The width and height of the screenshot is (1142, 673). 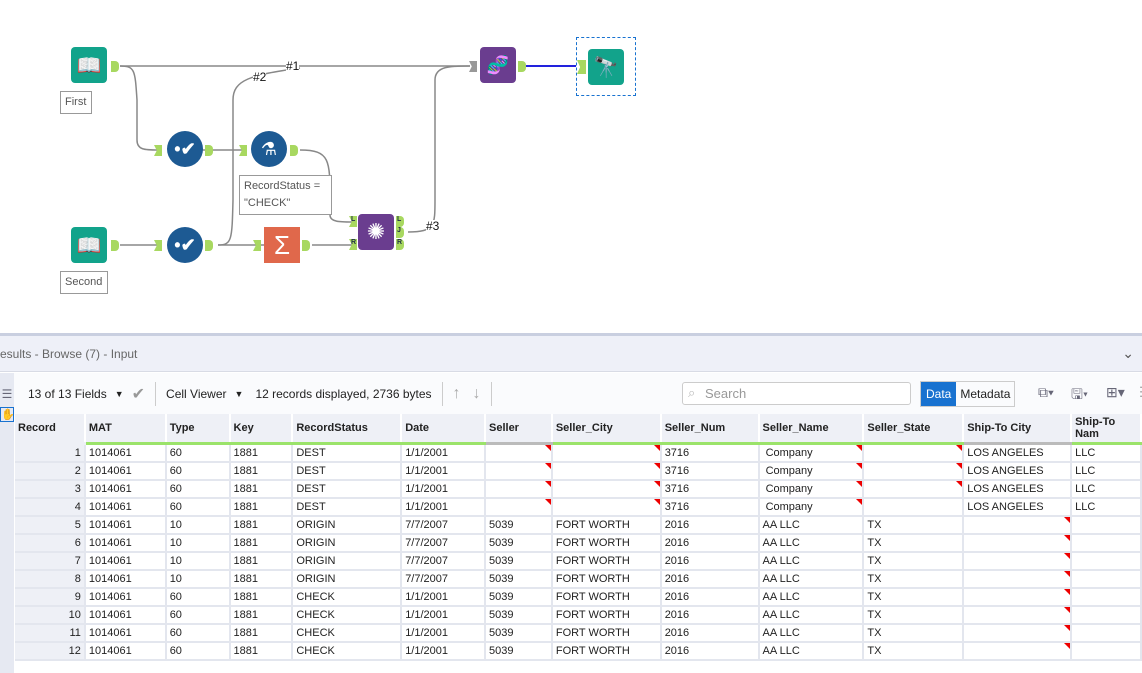 I want to click on table-cell: CHECK, so click(x=347, y=651).